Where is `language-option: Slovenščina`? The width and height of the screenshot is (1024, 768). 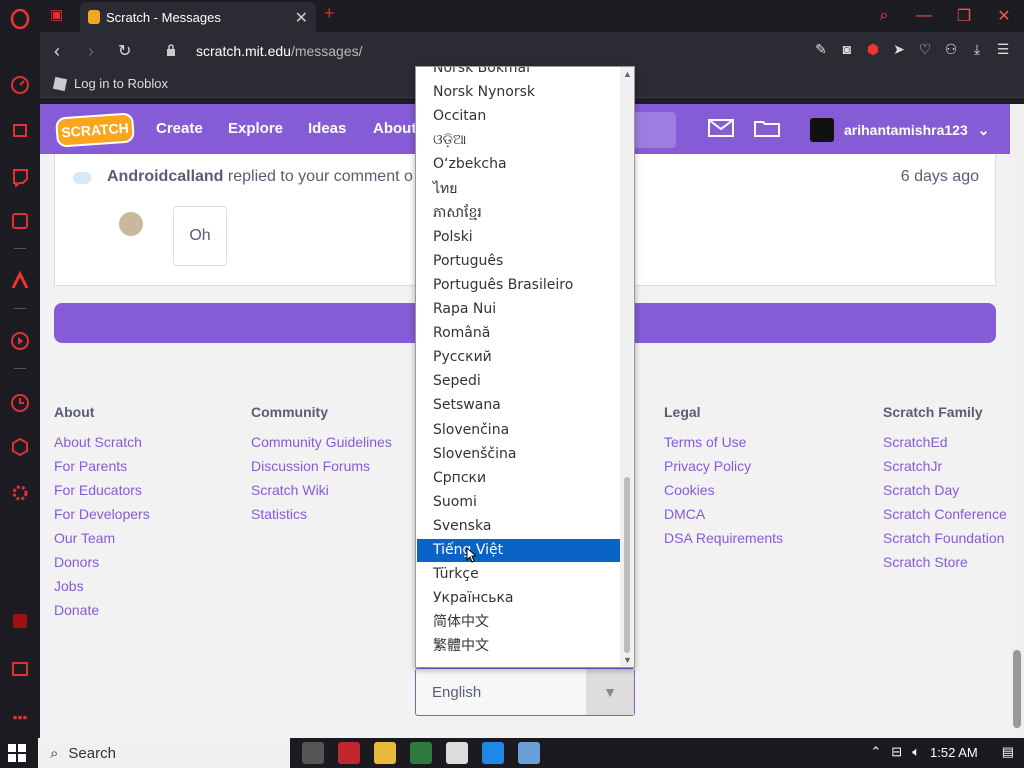 language-option: Slovenščina is located at coordinates (518, 454).